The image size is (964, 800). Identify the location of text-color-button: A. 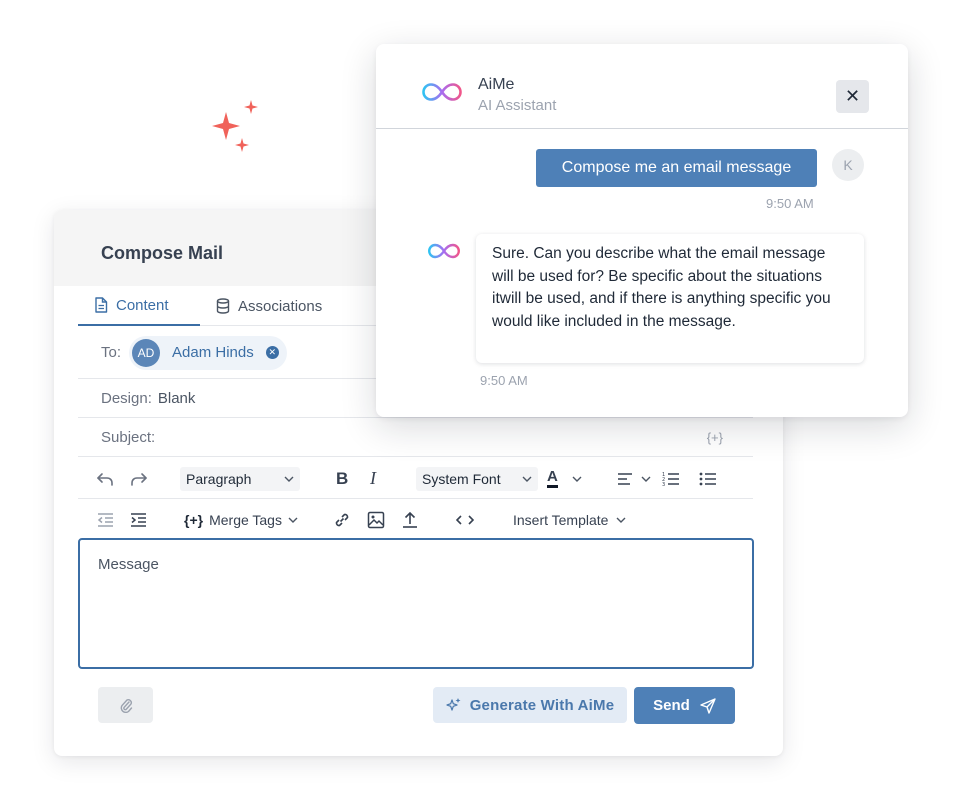
(564, 478).